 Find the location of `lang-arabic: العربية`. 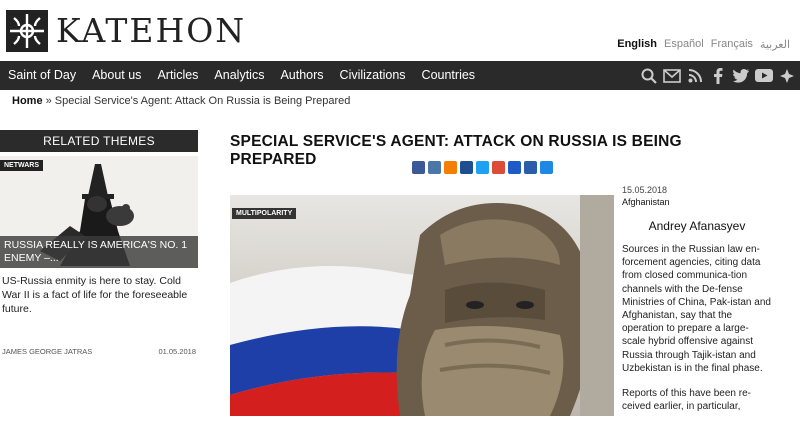

lang-arabic: العربية is located at coordinates (775, 44).